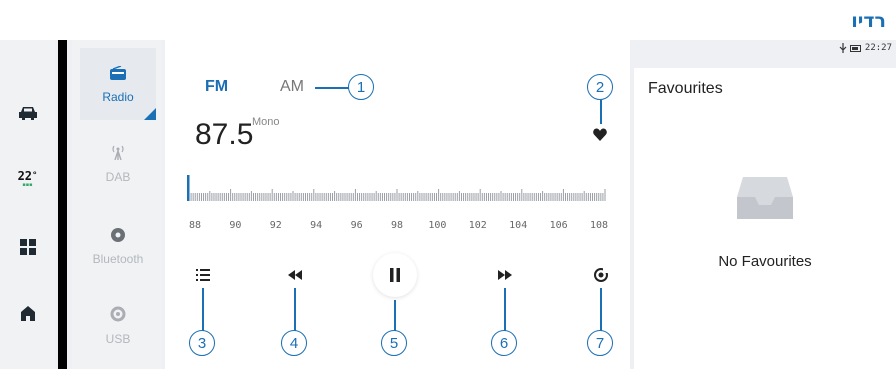 The height and width of the screenshot is (369, 896). I want to click on climate-indicator: ▪▪▪, so click(27, 185).